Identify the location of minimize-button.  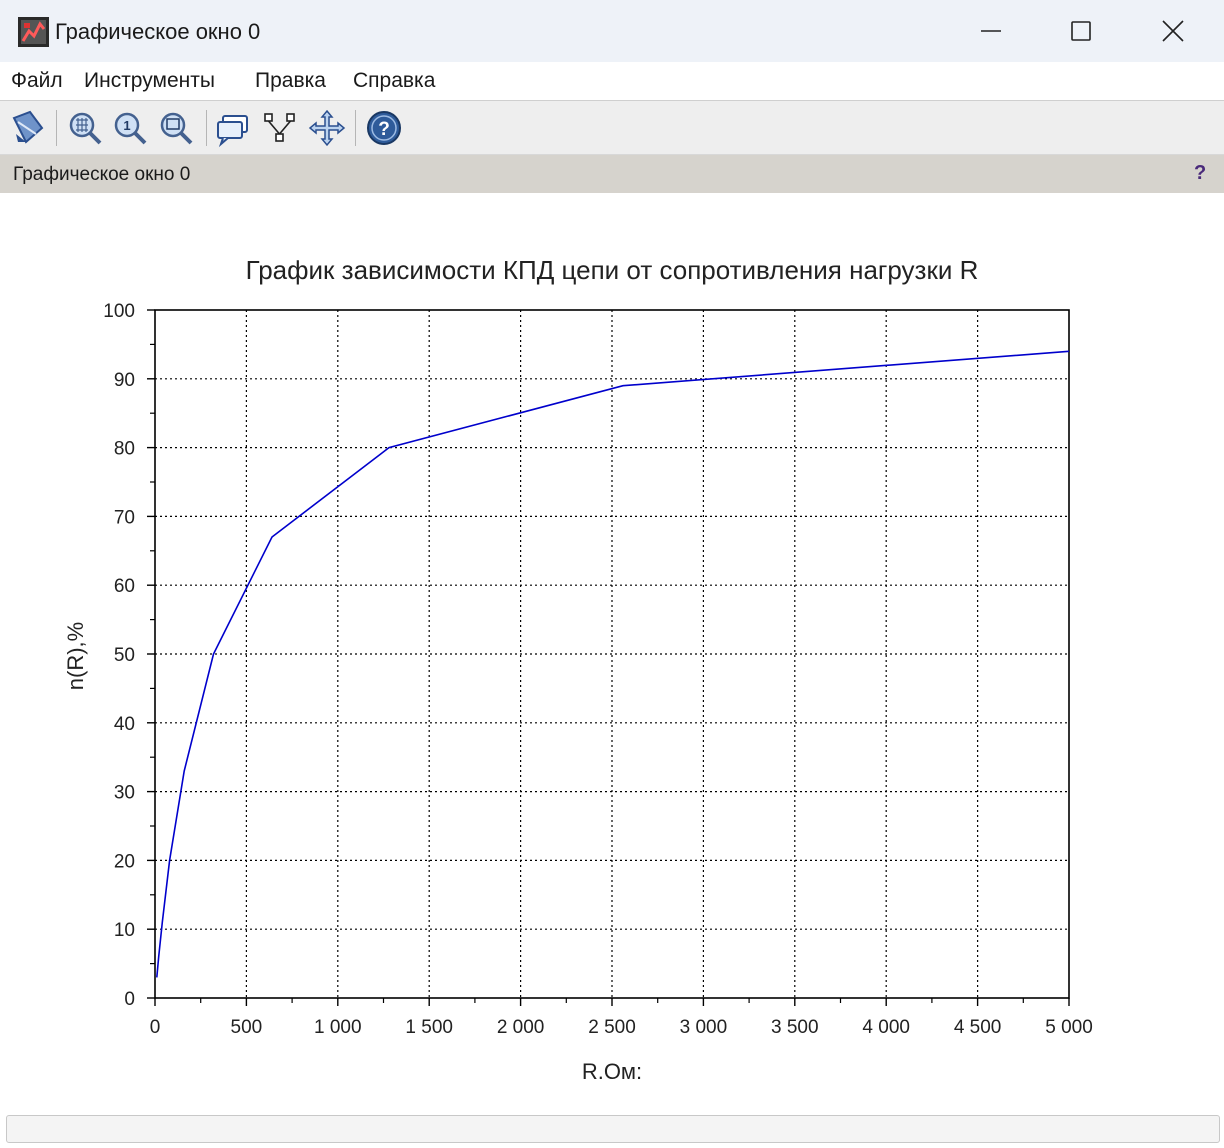
(991, 31).